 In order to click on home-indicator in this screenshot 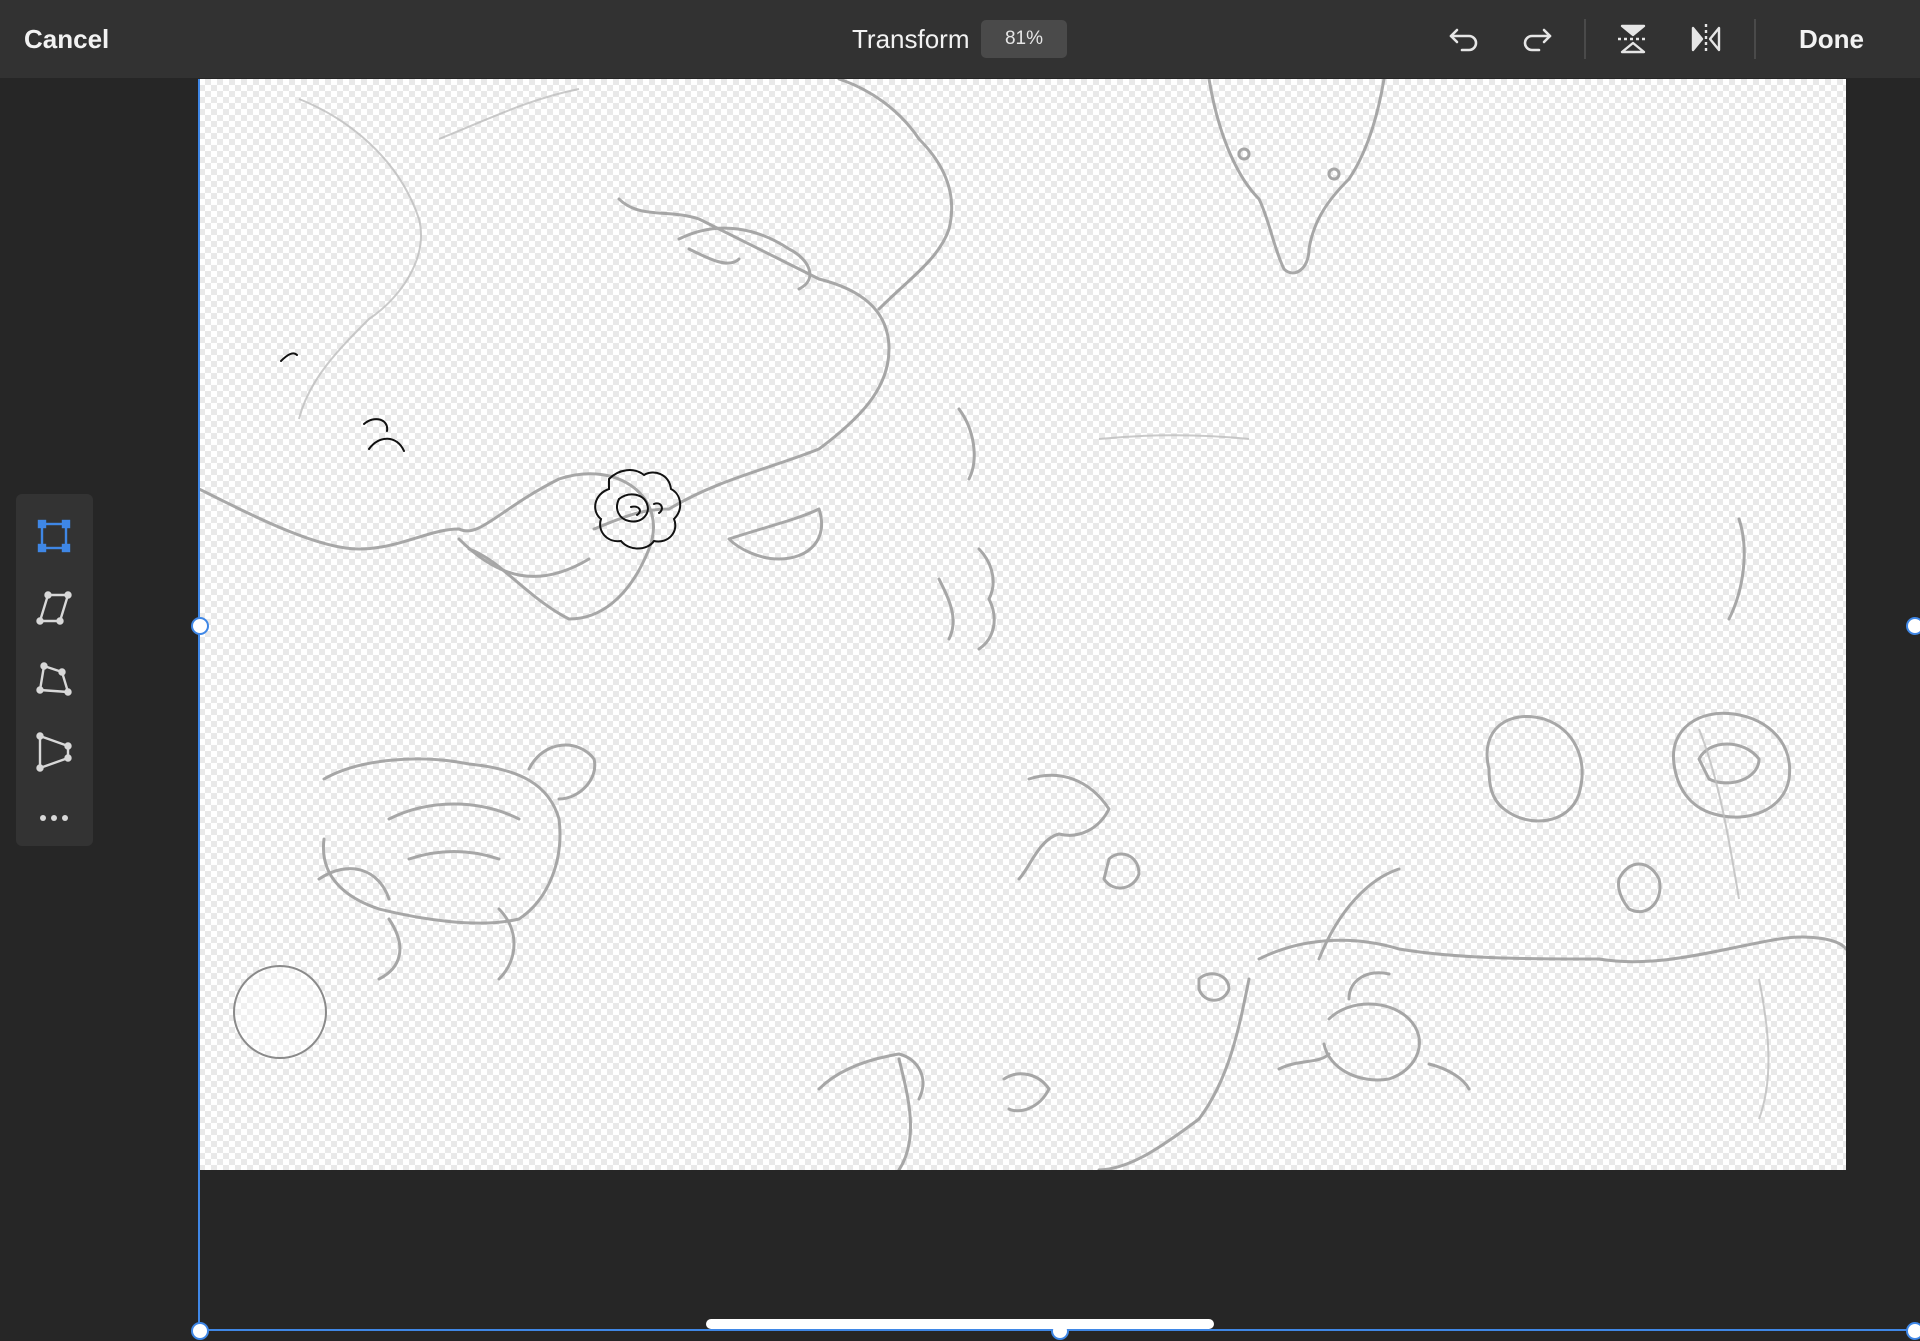, I will do `click(960, 1324)`.